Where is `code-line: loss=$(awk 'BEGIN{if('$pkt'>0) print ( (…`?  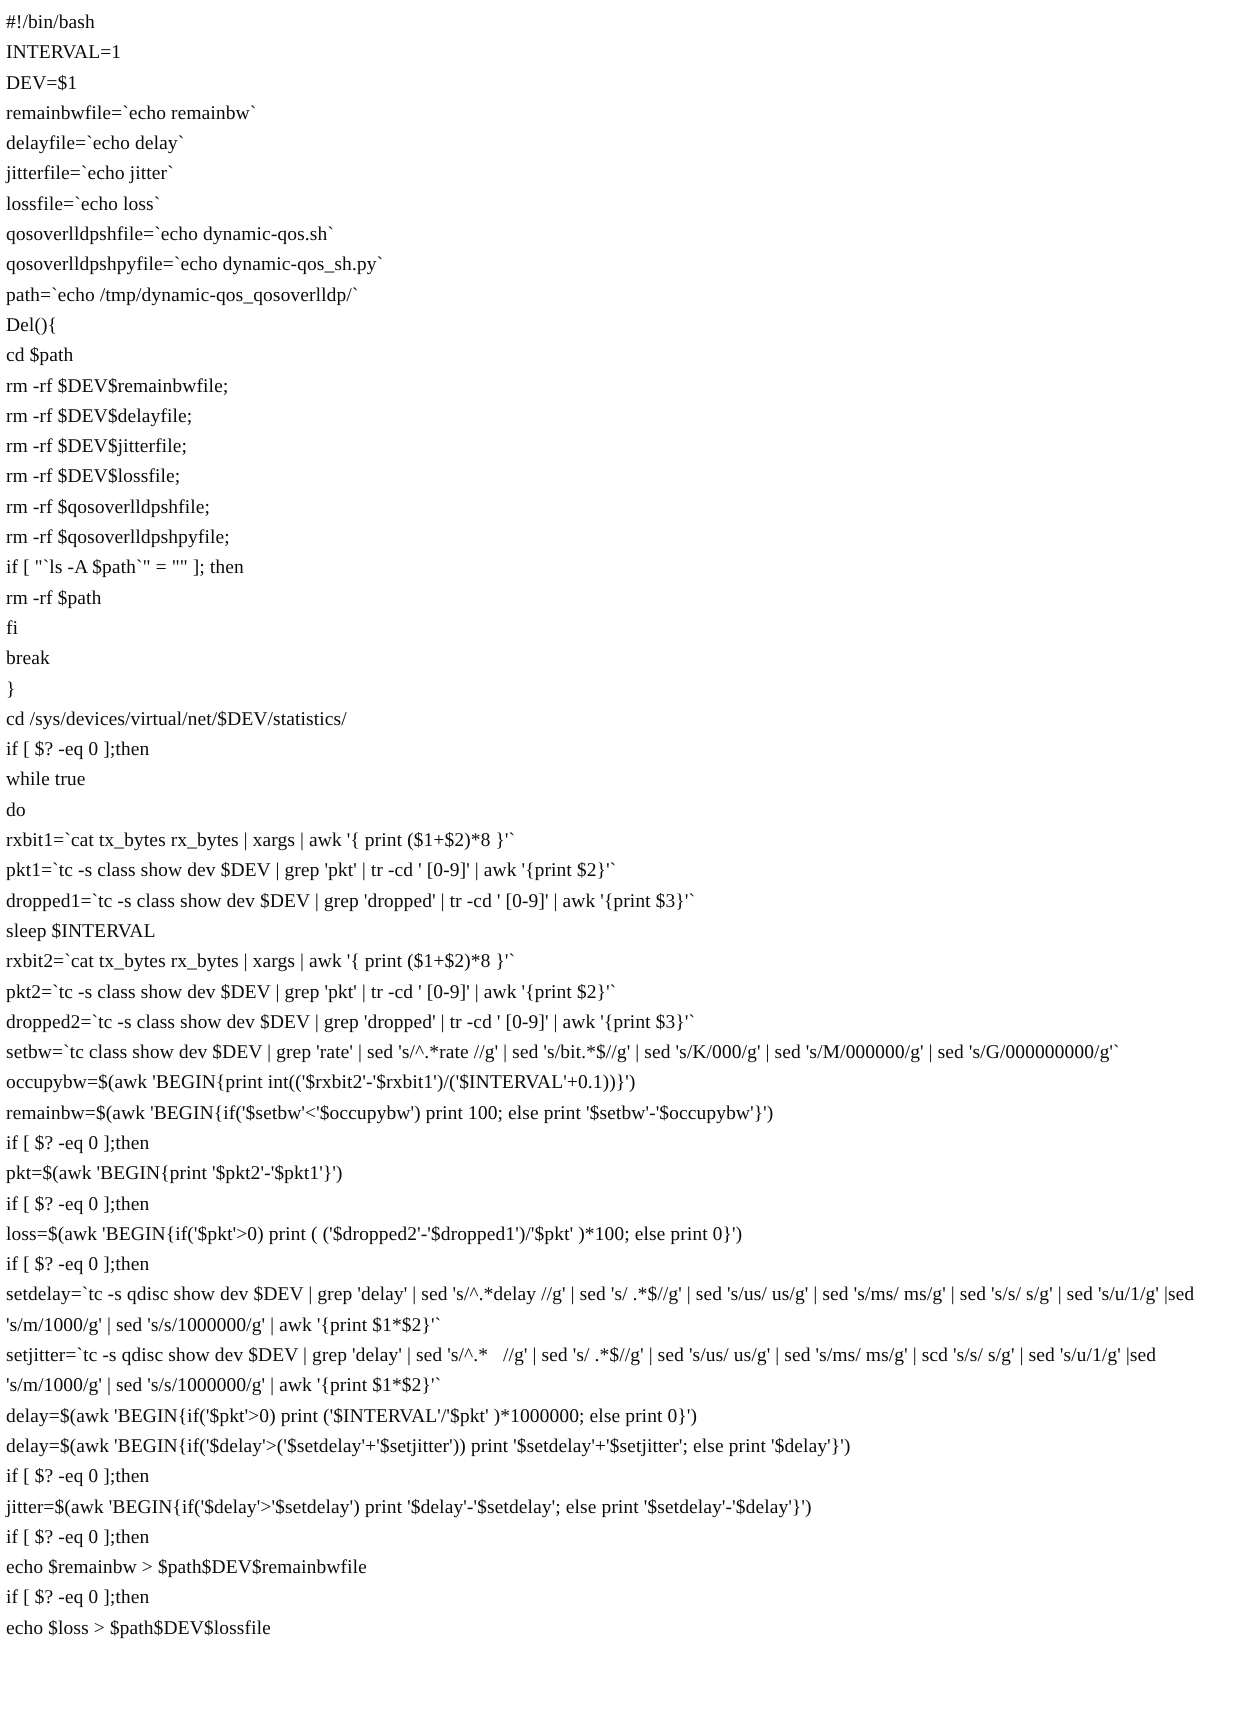
code-line: loss=$(awk 'BEGIN{if('$pkt'>0) print ( (… is located at coordinates (374, 1234).